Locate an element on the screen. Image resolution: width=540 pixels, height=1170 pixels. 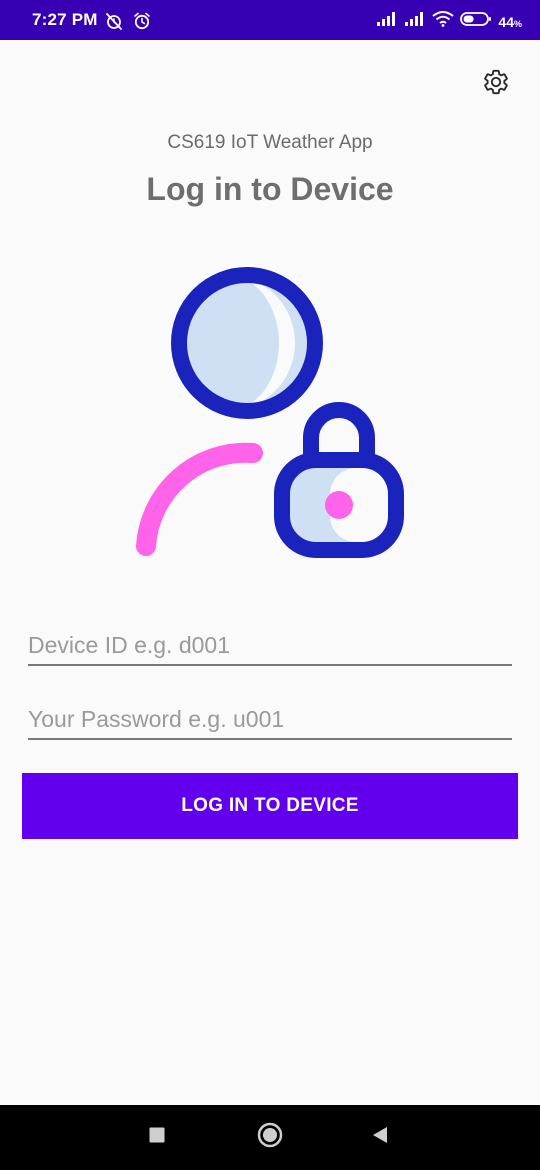
navigation-bar is located at coordinates (270, 1137).